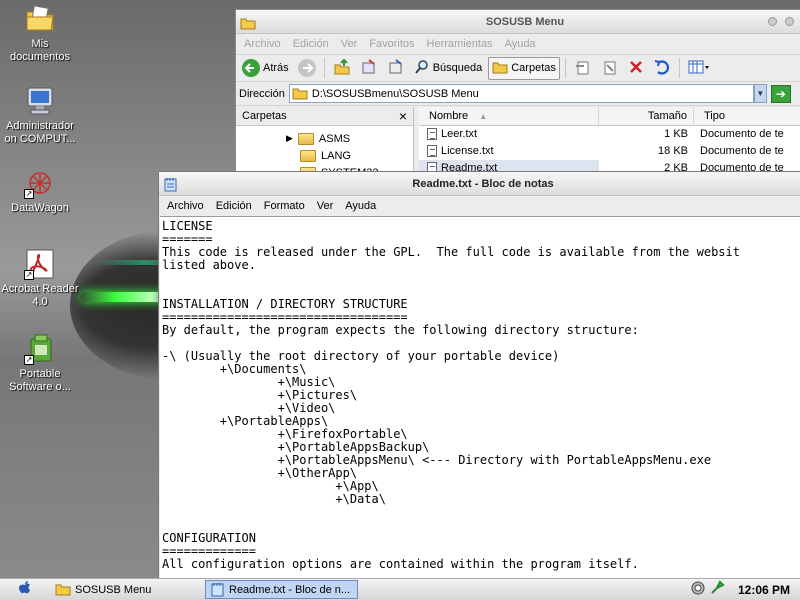 This screenshot has width=800, height=600. What do you see at coordinates (714, 116) in the screenshot?
I see `column-type-label: Tipo` at bounding box center [714, 116].